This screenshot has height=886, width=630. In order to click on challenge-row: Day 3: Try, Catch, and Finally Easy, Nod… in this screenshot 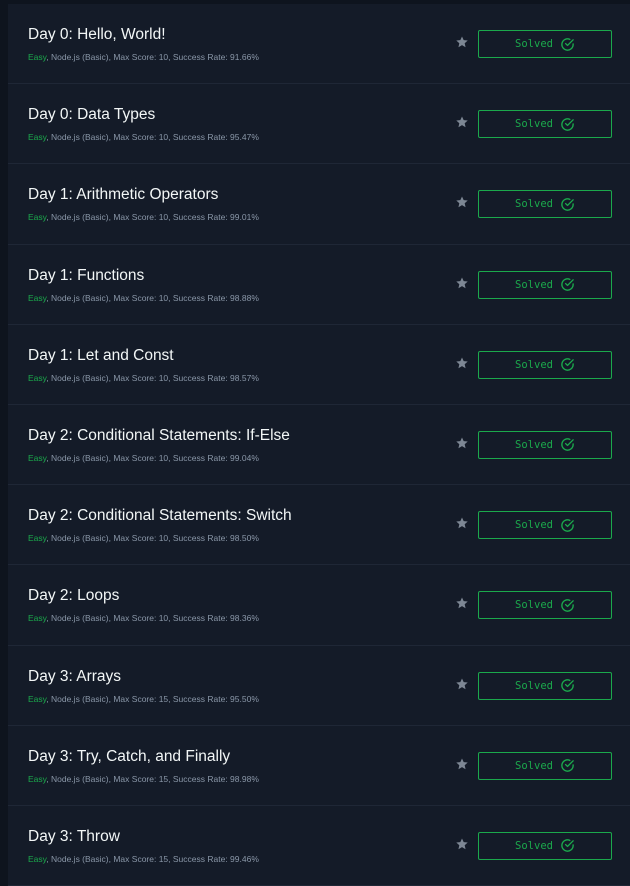, I will do `click(319, 766)`.